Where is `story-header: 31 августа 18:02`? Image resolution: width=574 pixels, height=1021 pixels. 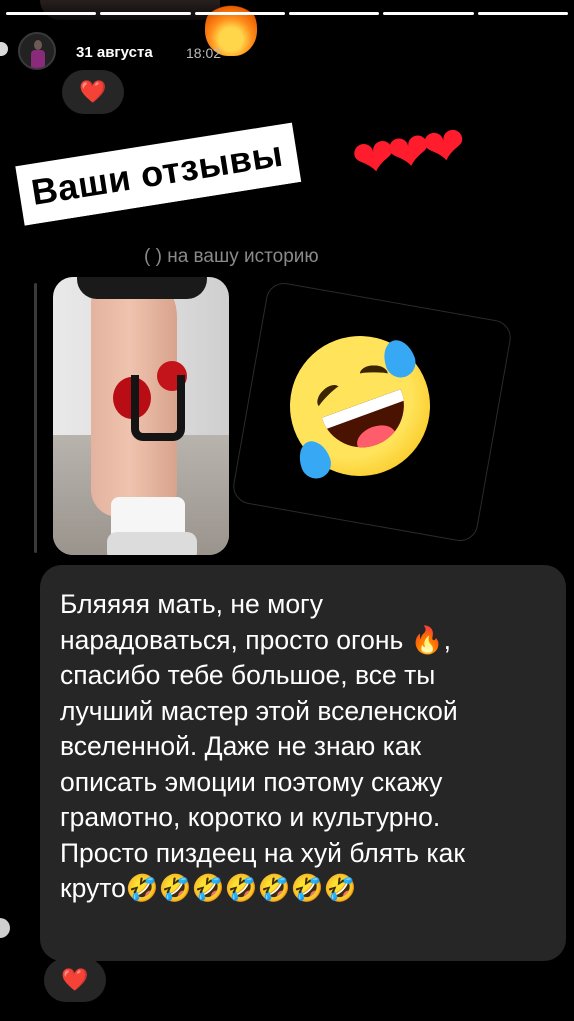 story-header: 31 августа 18:02 is located at coordinates (287, 50).